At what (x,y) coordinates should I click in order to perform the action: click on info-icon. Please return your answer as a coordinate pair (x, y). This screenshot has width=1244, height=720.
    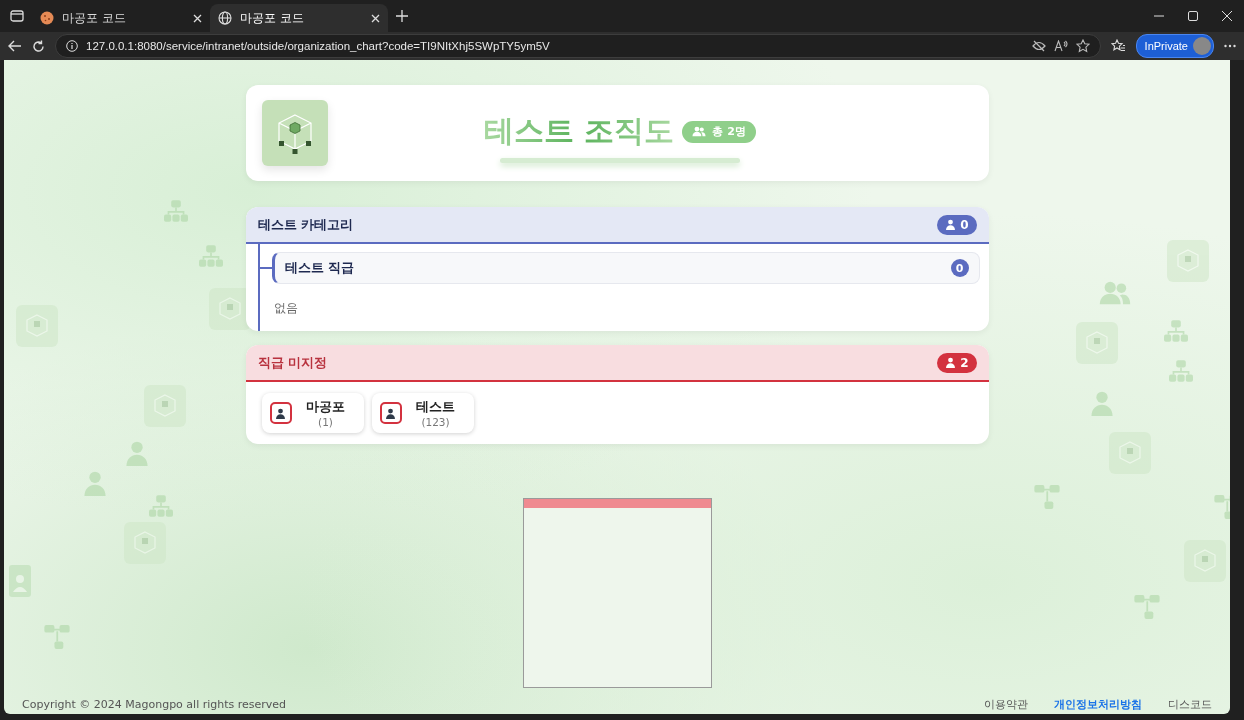
    Looking at the image, I should click on (72, 46).